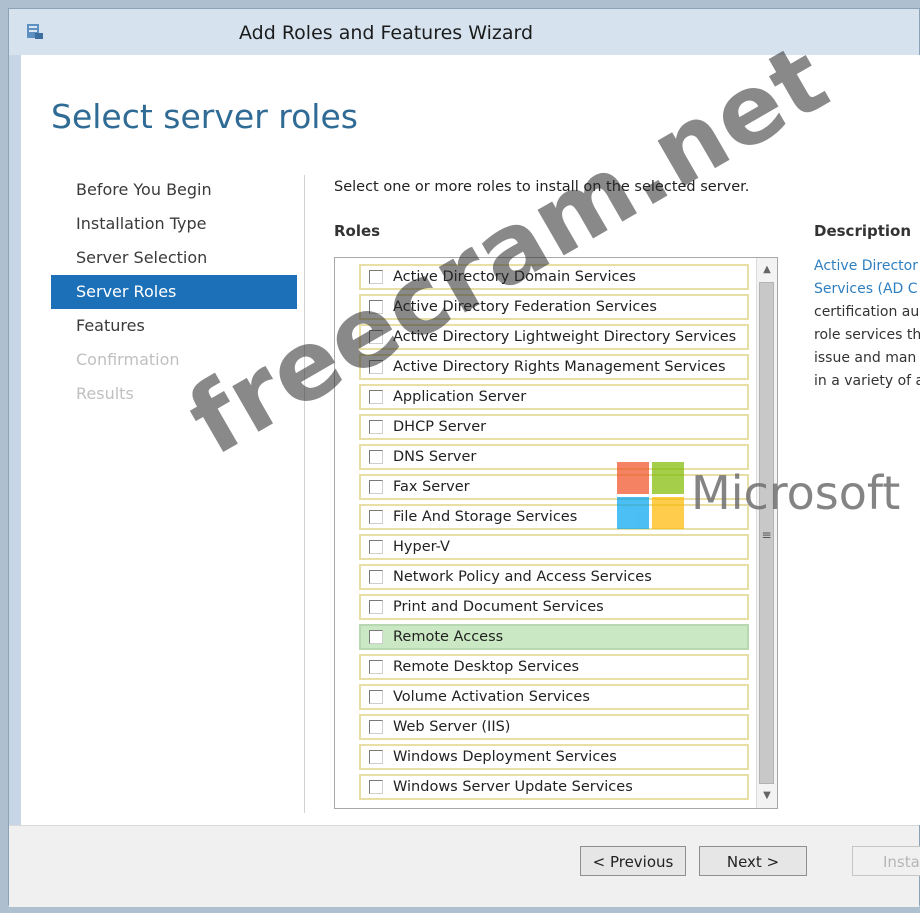  Describe the element at coordinates (554, 547) in the screenshot. I see `role-item-hyper-v: Hyper-V` at that location.